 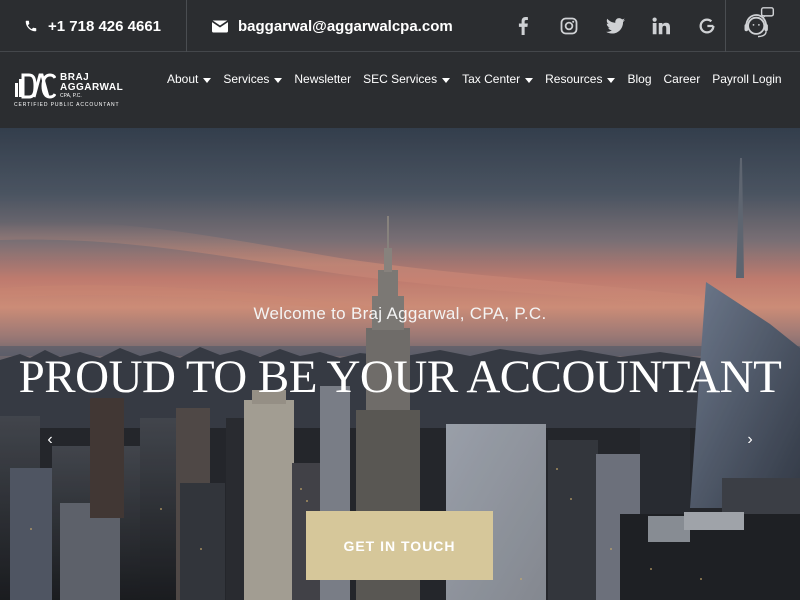 I want to click on phone-number: +1 718 426 4661, so click(x=105, y=26).